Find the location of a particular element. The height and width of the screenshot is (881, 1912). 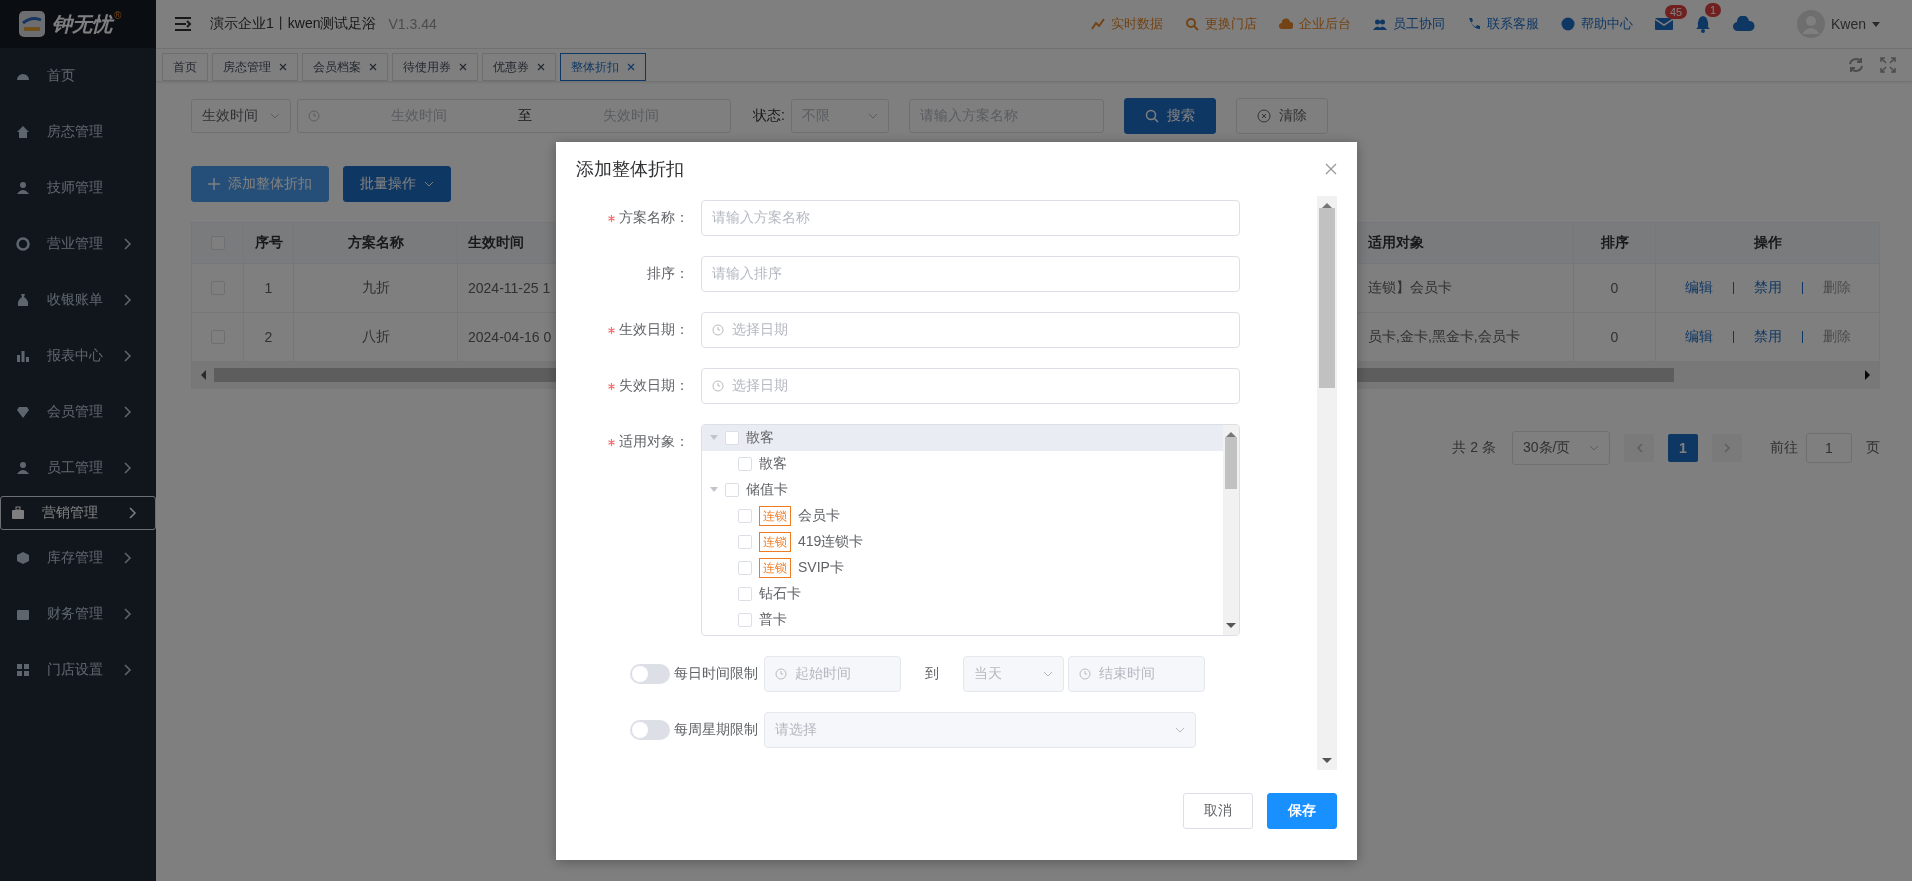

goto-label: 前往 is located at coordinates (1784, 448).